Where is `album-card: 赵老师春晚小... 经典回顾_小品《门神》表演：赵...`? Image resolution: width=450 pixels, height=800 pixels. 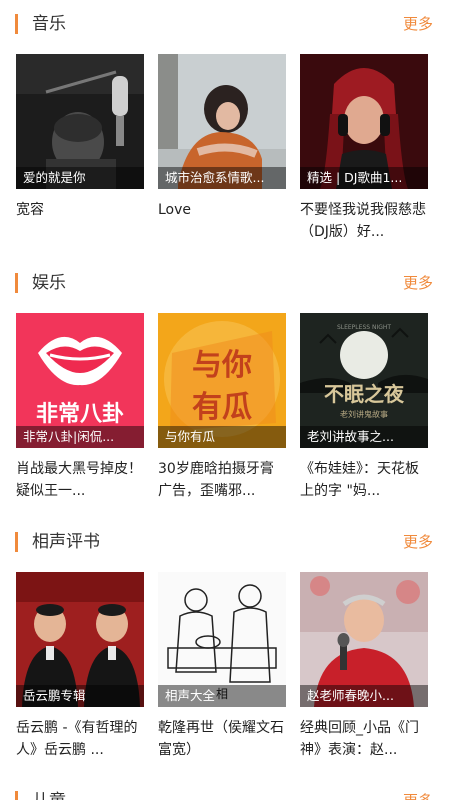
album-card: 赵老师春晚小... 经典回顾_小品《门神》表演：赵... is located at coordinates (364, 666).